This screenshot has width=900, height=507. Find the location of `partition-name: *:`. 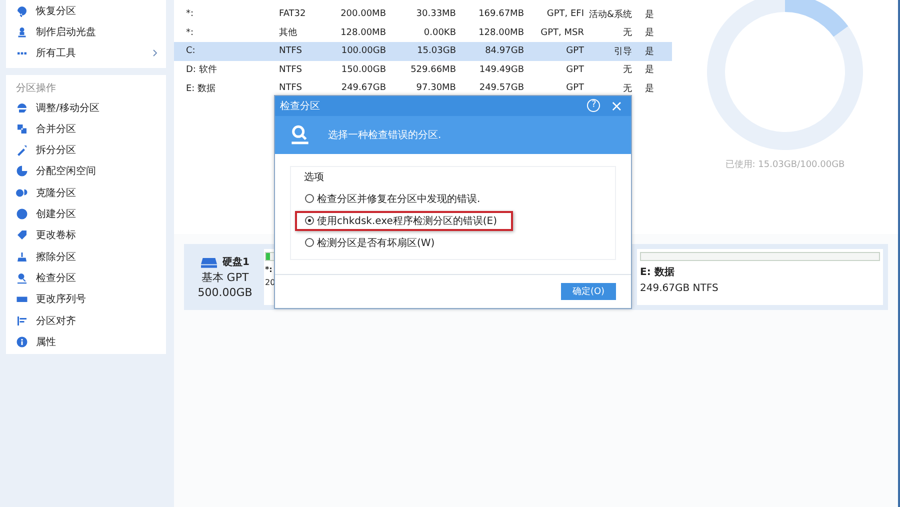

partition-name: *: is located at coordinates (269, 269).